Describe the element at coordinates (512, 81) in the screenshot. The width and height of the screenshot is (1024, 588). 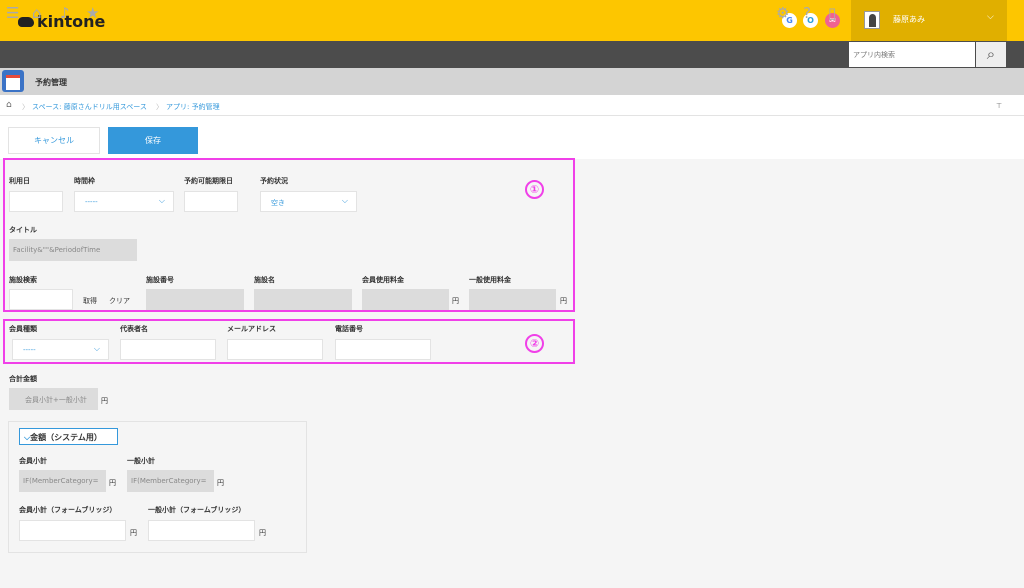
I see `app-bar` at that location.